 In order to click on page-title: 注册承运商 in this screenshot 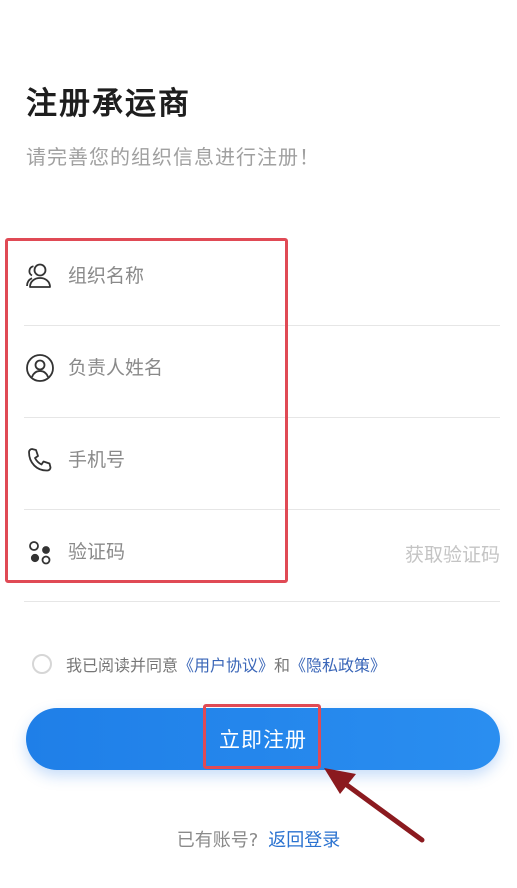, I will do `click(108, 104)`.